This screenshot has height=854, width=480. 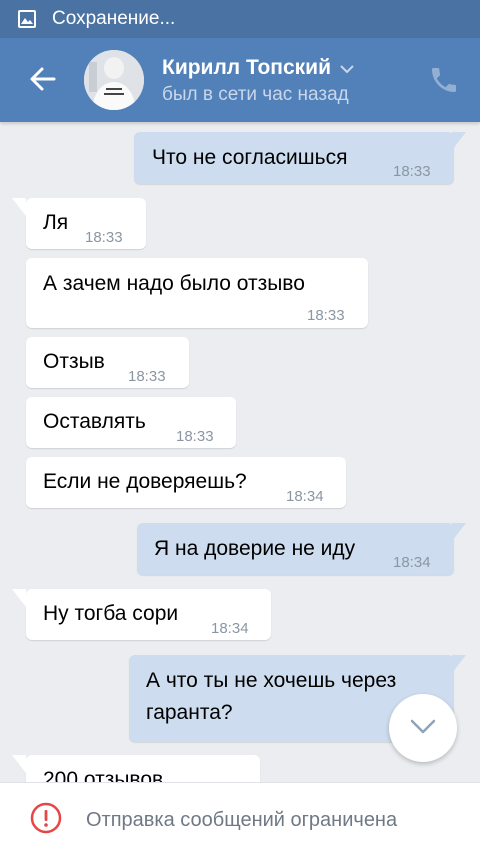 What do you see at coordinates (46, 818) in the screenshot?
I see `exclamation-circle-icon` at bounding box center [46, 818].